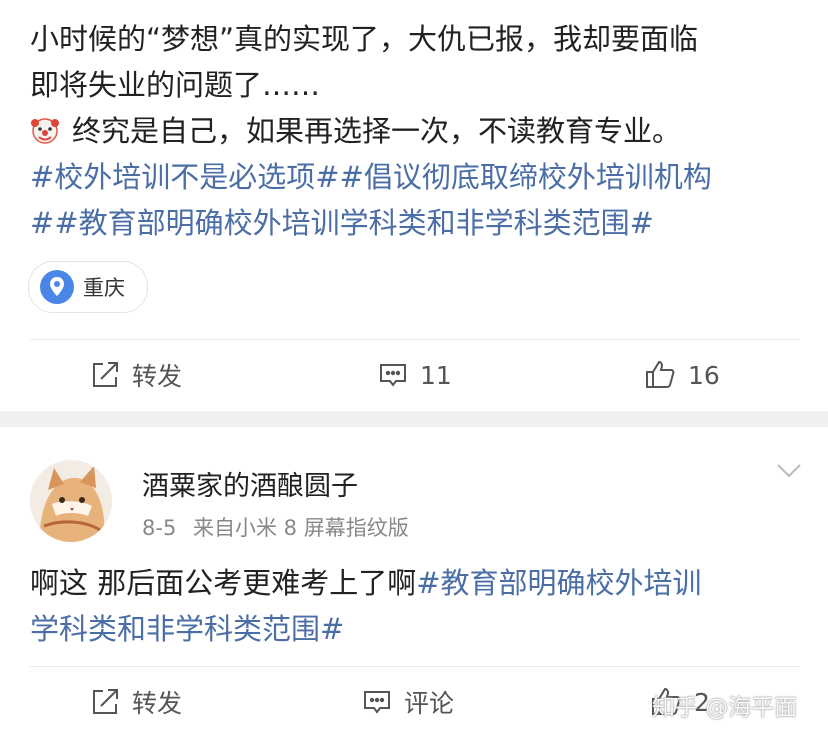 This screenshot has height=733, width=828. What do you see at coordinates (104, 288) in the screenshot?
I see `location-label: 重庆` at bounding box center [104, 288].